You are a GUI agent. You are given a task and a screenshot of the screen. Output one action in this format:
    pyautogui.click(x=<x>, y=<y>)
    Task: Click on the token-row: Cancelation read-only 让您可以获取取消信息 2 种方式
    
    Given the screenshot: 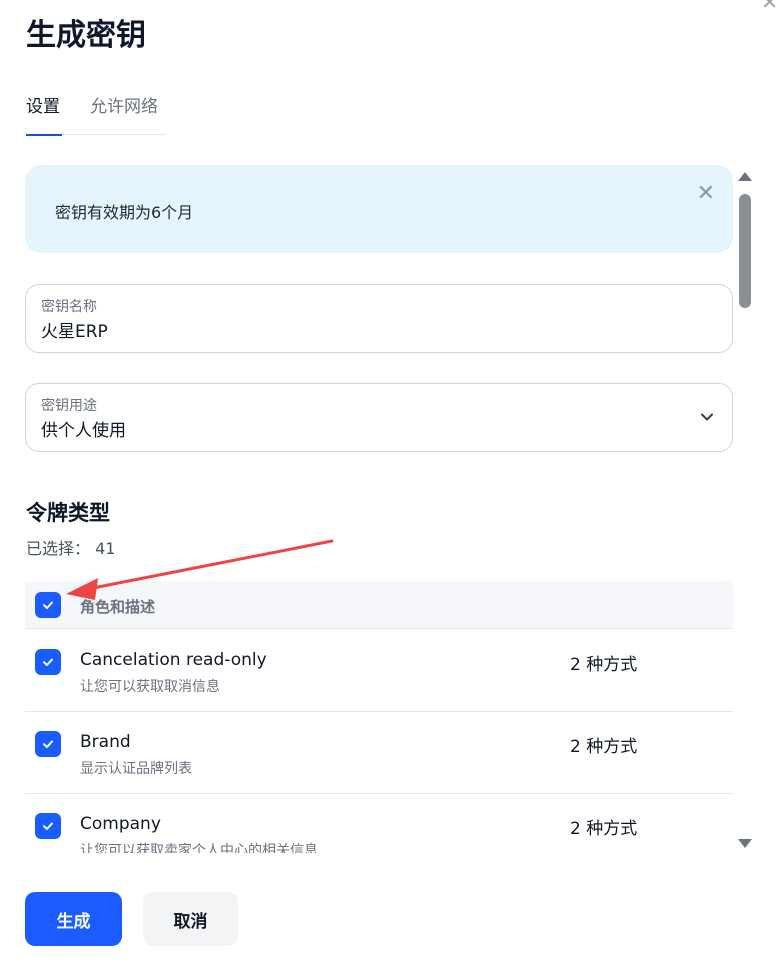 What is the action you would take?
    pyautogui.click(x=379, y=671)
    